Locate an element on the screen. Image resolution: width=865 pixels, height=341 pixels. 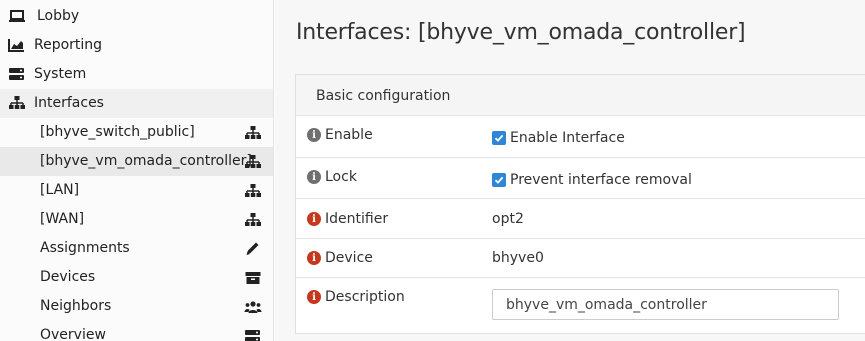
description-row: i Description bhyve_vm_omada_controller is located at coordinates (580, 305).